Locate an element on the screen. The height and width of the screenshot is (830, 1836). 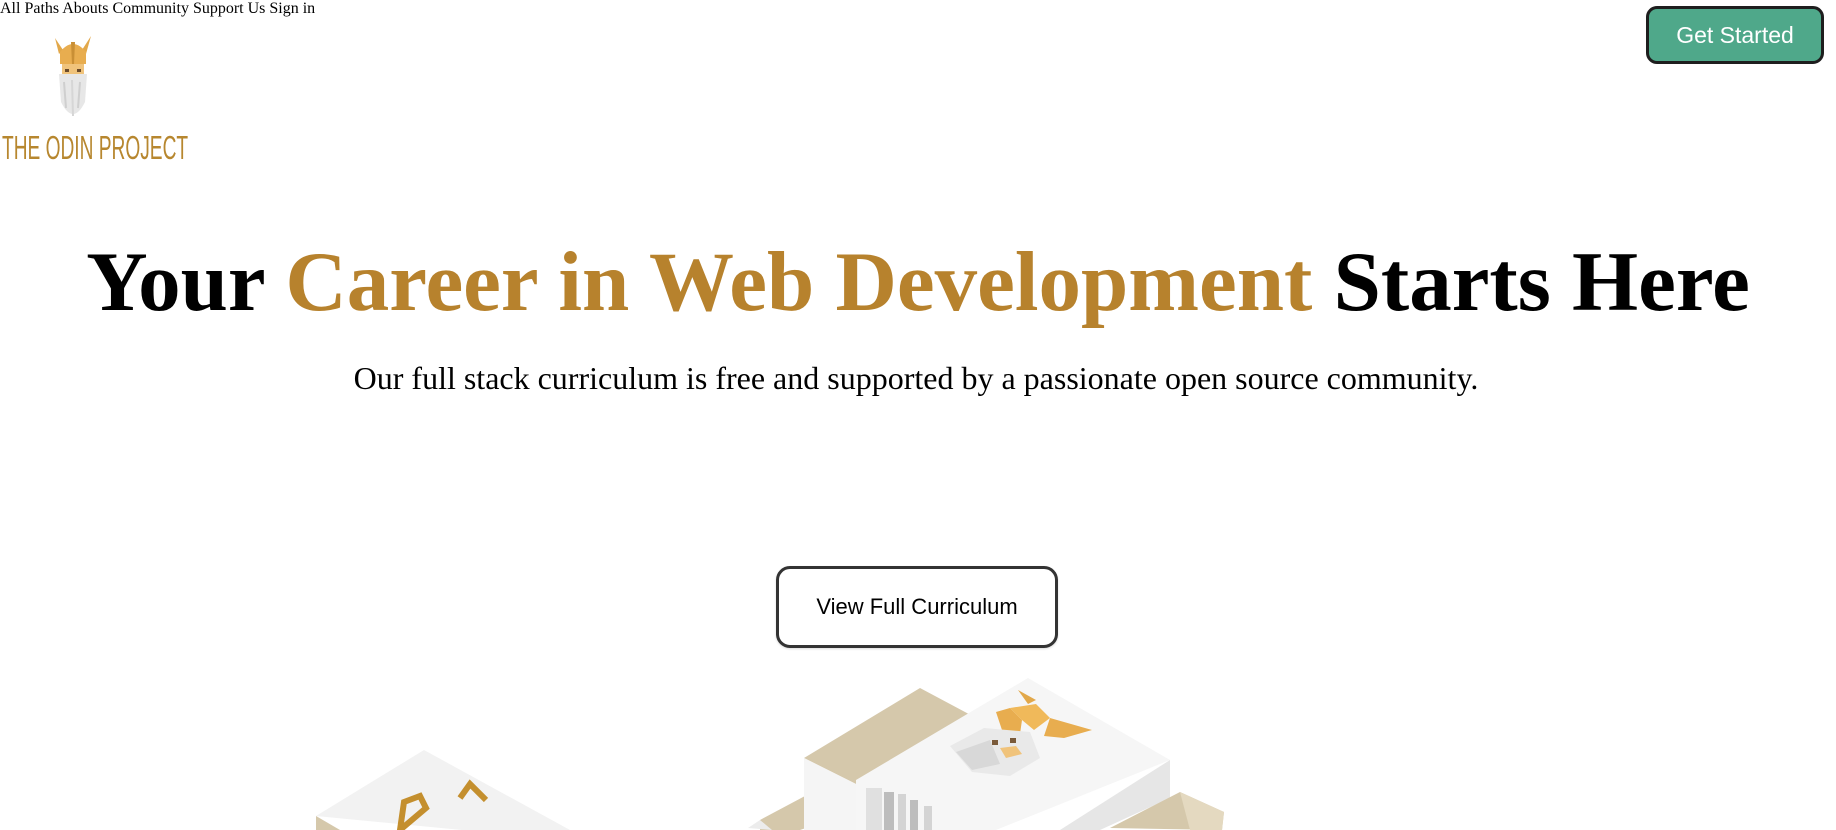
nav-item-support-us: Support Us is located at coordinates (229, 8).